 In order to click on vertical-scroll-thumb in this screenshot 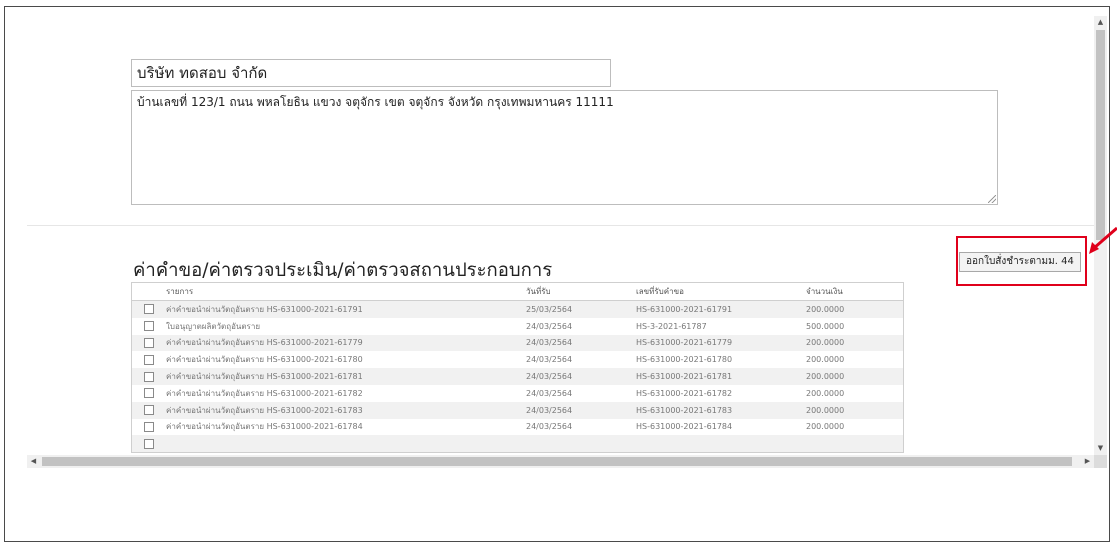, I will do `click(1100, 135)`.